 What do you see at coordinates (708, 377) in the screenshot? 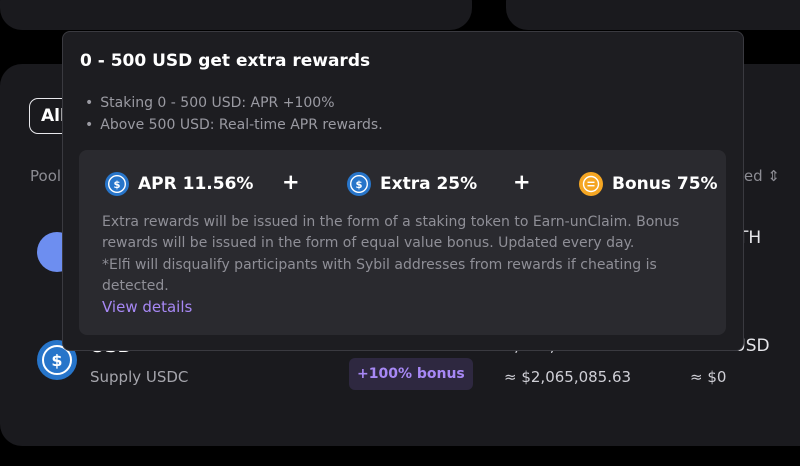
I see `staked-usd-value: ≈ $0` at bounding box center [708, 377].